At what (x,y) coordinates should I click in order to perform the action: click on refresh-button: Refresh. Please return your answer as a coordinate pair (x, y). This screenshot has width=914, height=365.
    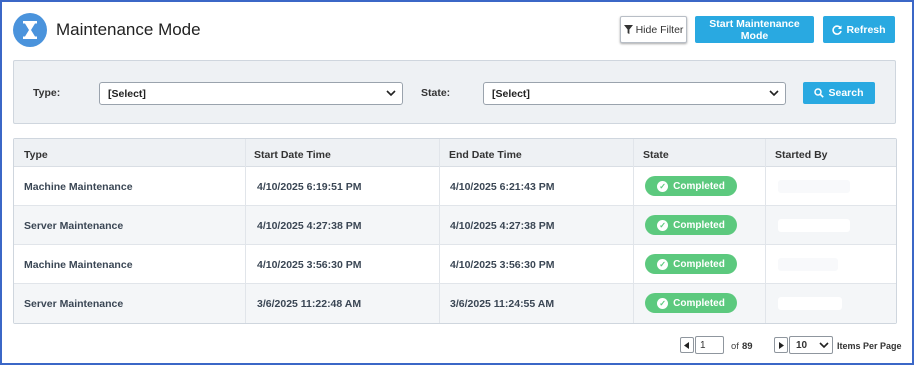
    Looking at the image, I should click on (859, 29).